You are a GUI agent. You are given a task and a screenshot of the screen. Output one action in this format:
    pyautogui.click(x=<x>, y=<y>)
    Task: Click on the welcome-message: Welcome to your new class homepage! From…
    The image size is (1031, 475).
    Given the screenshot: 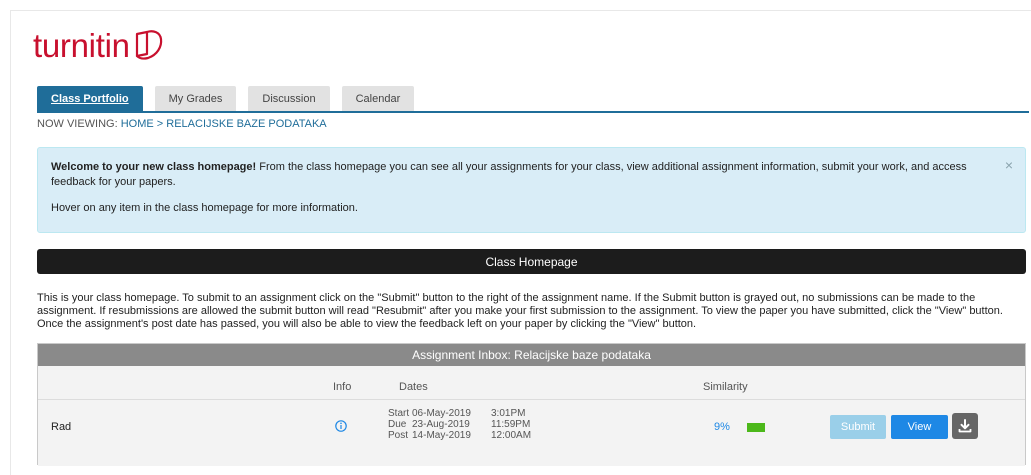 What is the action you would take?
    pyautogui.click(x=513, y=175)
    